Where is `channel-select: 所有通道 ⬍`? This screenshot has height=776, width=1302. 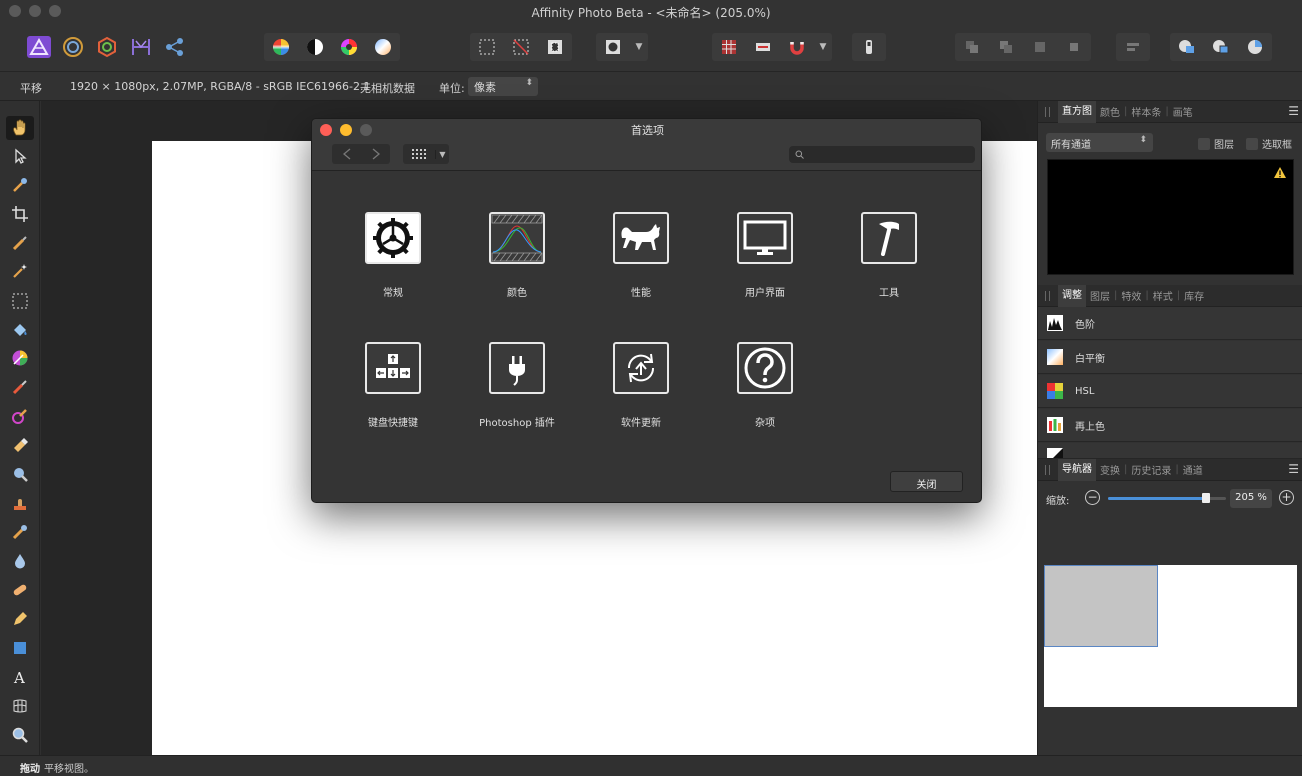
channel-select: 所有通道 ⬍ is located at coordinates (1099, 142).